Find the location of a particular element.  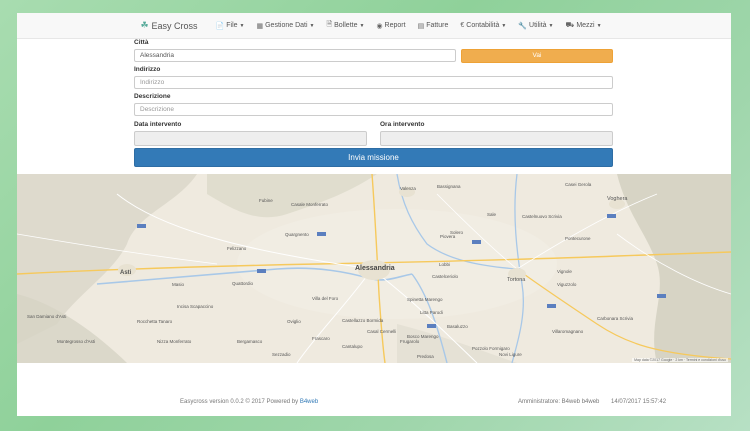

map-town-label: Villa del Foro is located at coordinates (325, 298).